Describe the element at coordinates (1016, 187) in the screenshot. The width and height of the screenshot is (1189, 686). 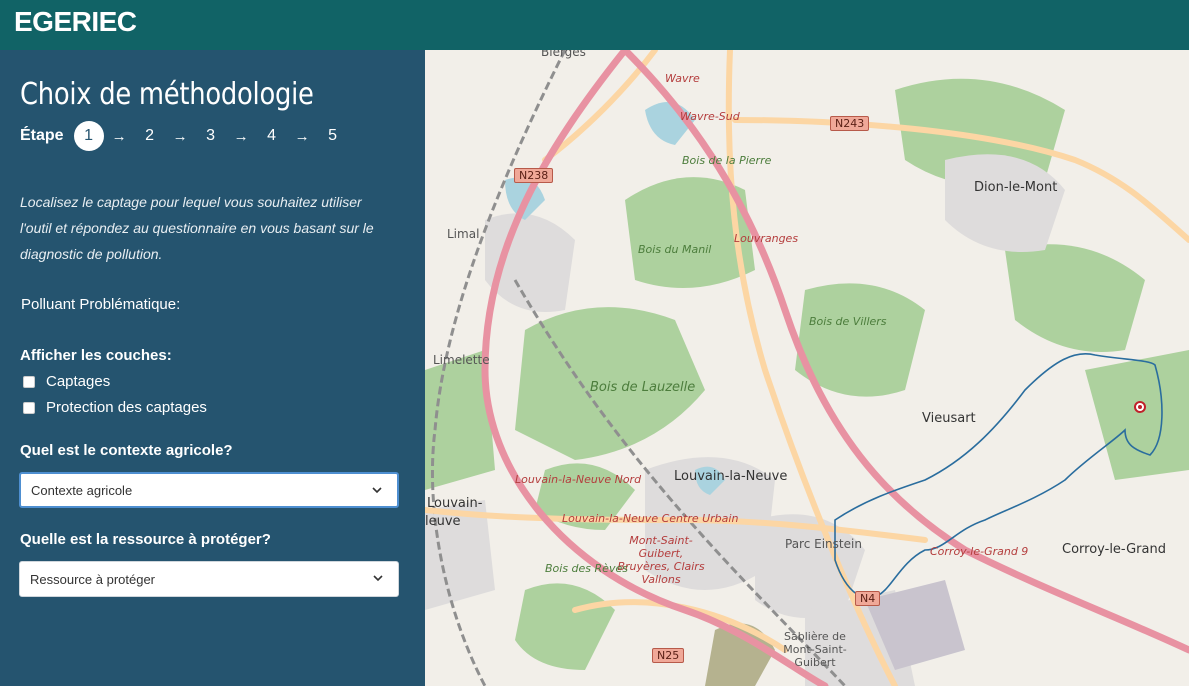
I see `map-label: Dion-le-Mont` at that location.